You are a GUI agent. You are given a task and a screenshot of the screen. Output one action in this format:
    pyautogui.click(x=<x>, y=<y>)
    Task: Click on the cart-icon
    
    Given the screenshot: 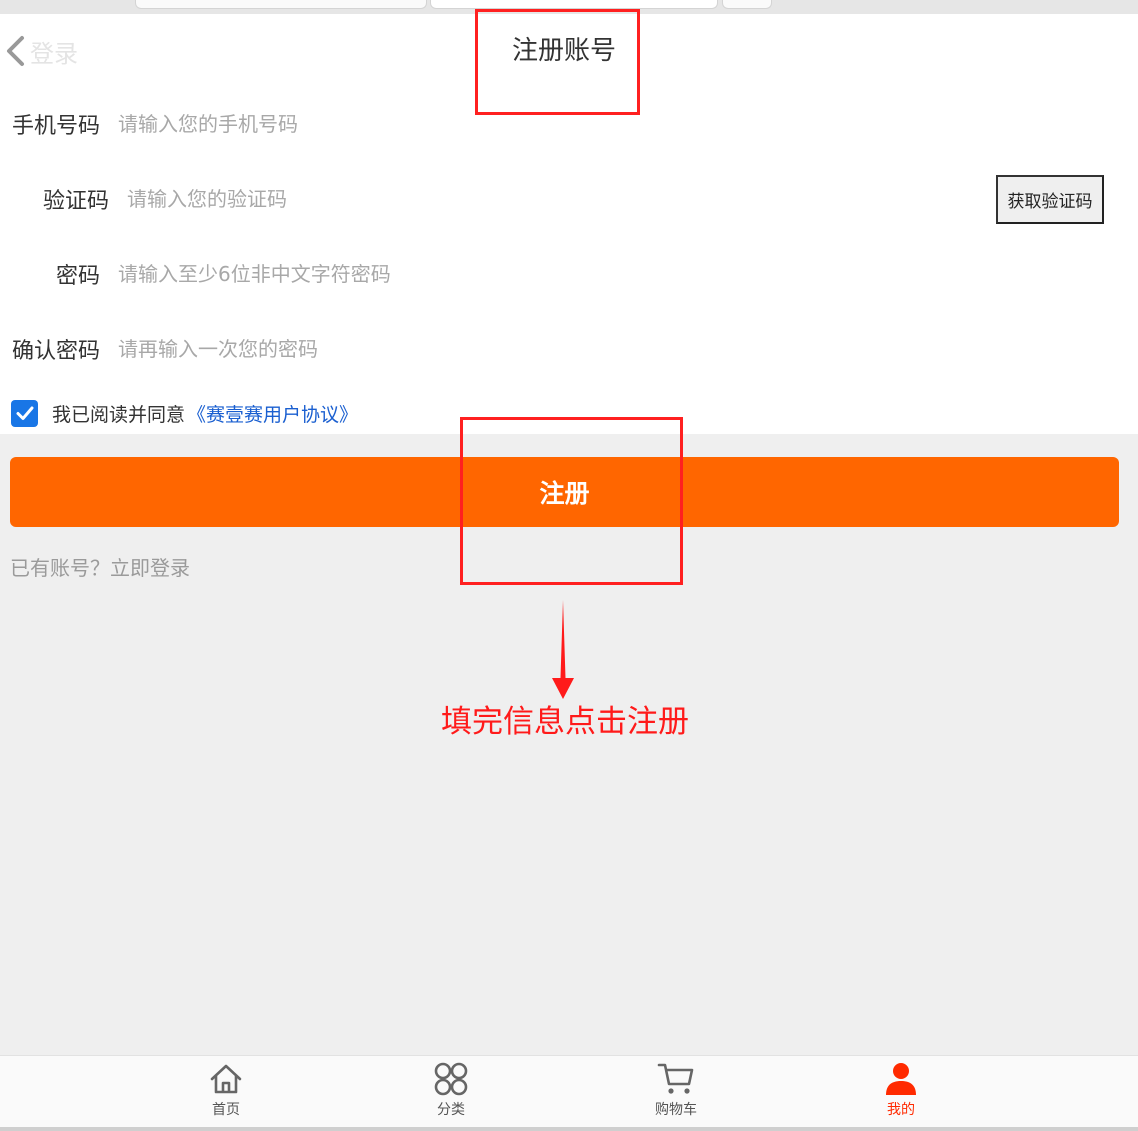 What is the action you would take?
    pyautogui.click(x=675, y=1078)
    